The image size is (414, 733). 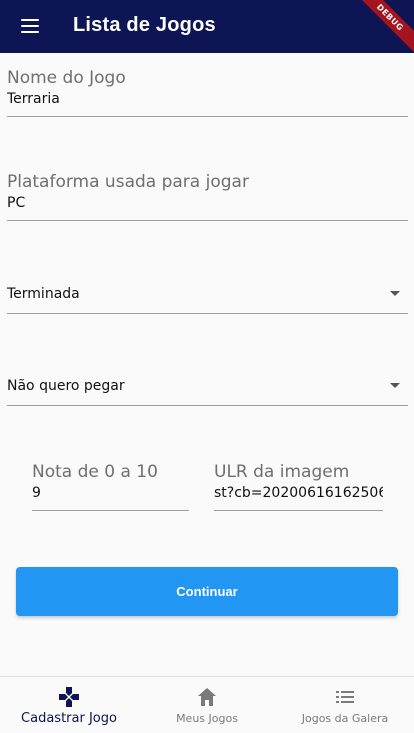 I want to click on rating-field: Nota de 0 a 10 9, so click(x=110, y=485).